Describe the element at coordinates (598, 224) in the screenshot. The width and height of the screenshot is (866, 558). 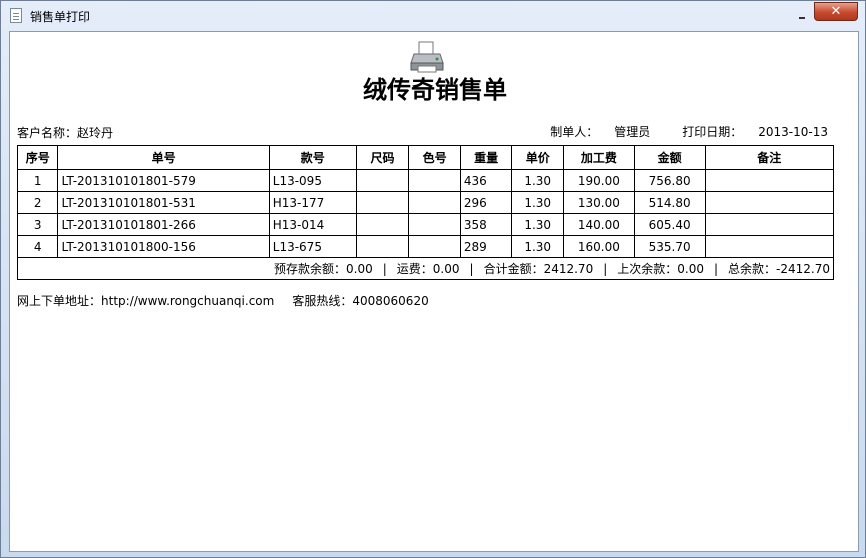
I see `cell-processing-fee: 140.00` at that location.